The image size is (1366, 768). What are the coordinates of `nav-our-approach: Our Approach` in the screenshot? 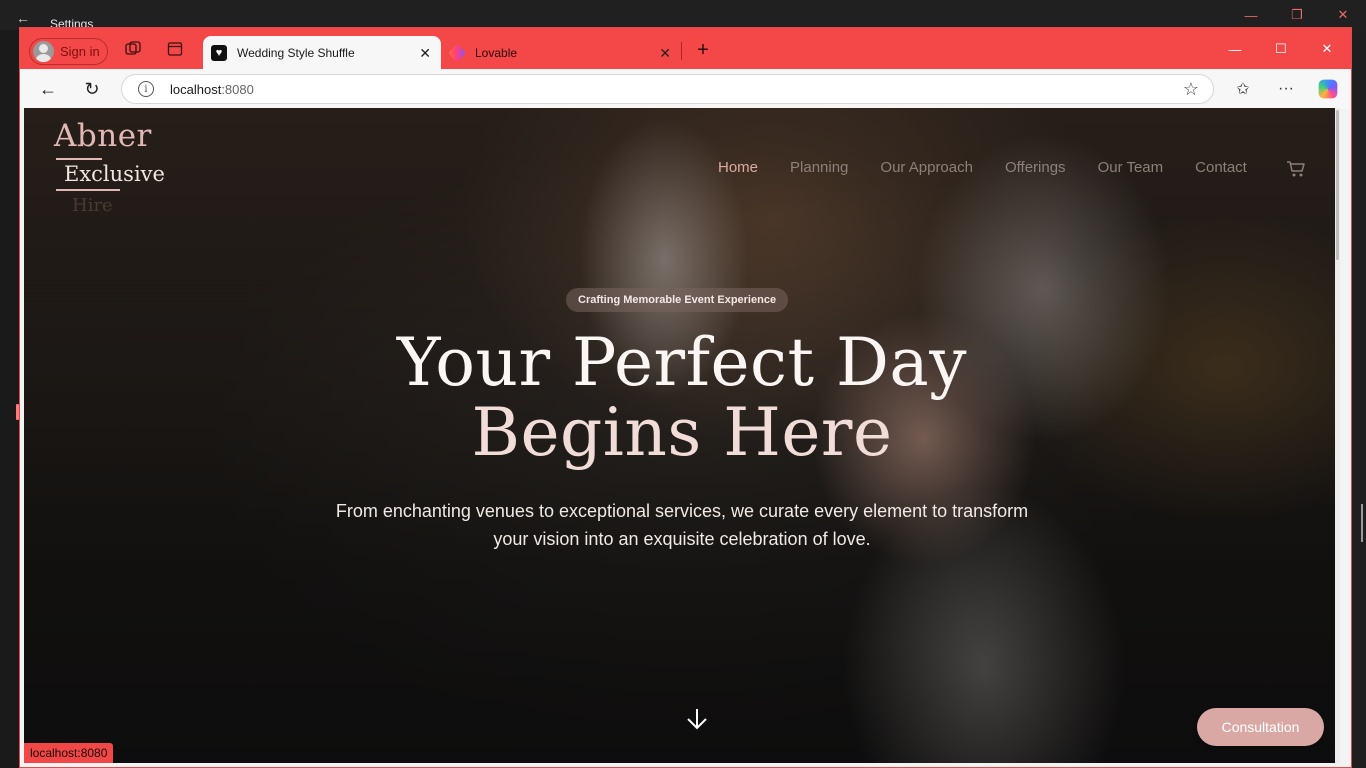 It's located at (926, 167).